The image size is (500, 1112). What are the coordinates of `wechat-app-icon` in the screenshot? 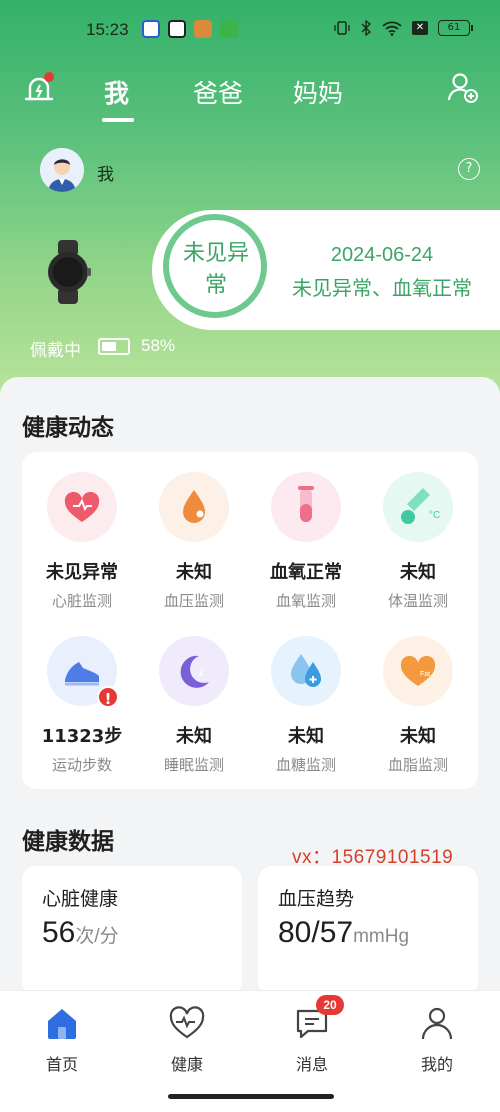 It's located at (229, 29).